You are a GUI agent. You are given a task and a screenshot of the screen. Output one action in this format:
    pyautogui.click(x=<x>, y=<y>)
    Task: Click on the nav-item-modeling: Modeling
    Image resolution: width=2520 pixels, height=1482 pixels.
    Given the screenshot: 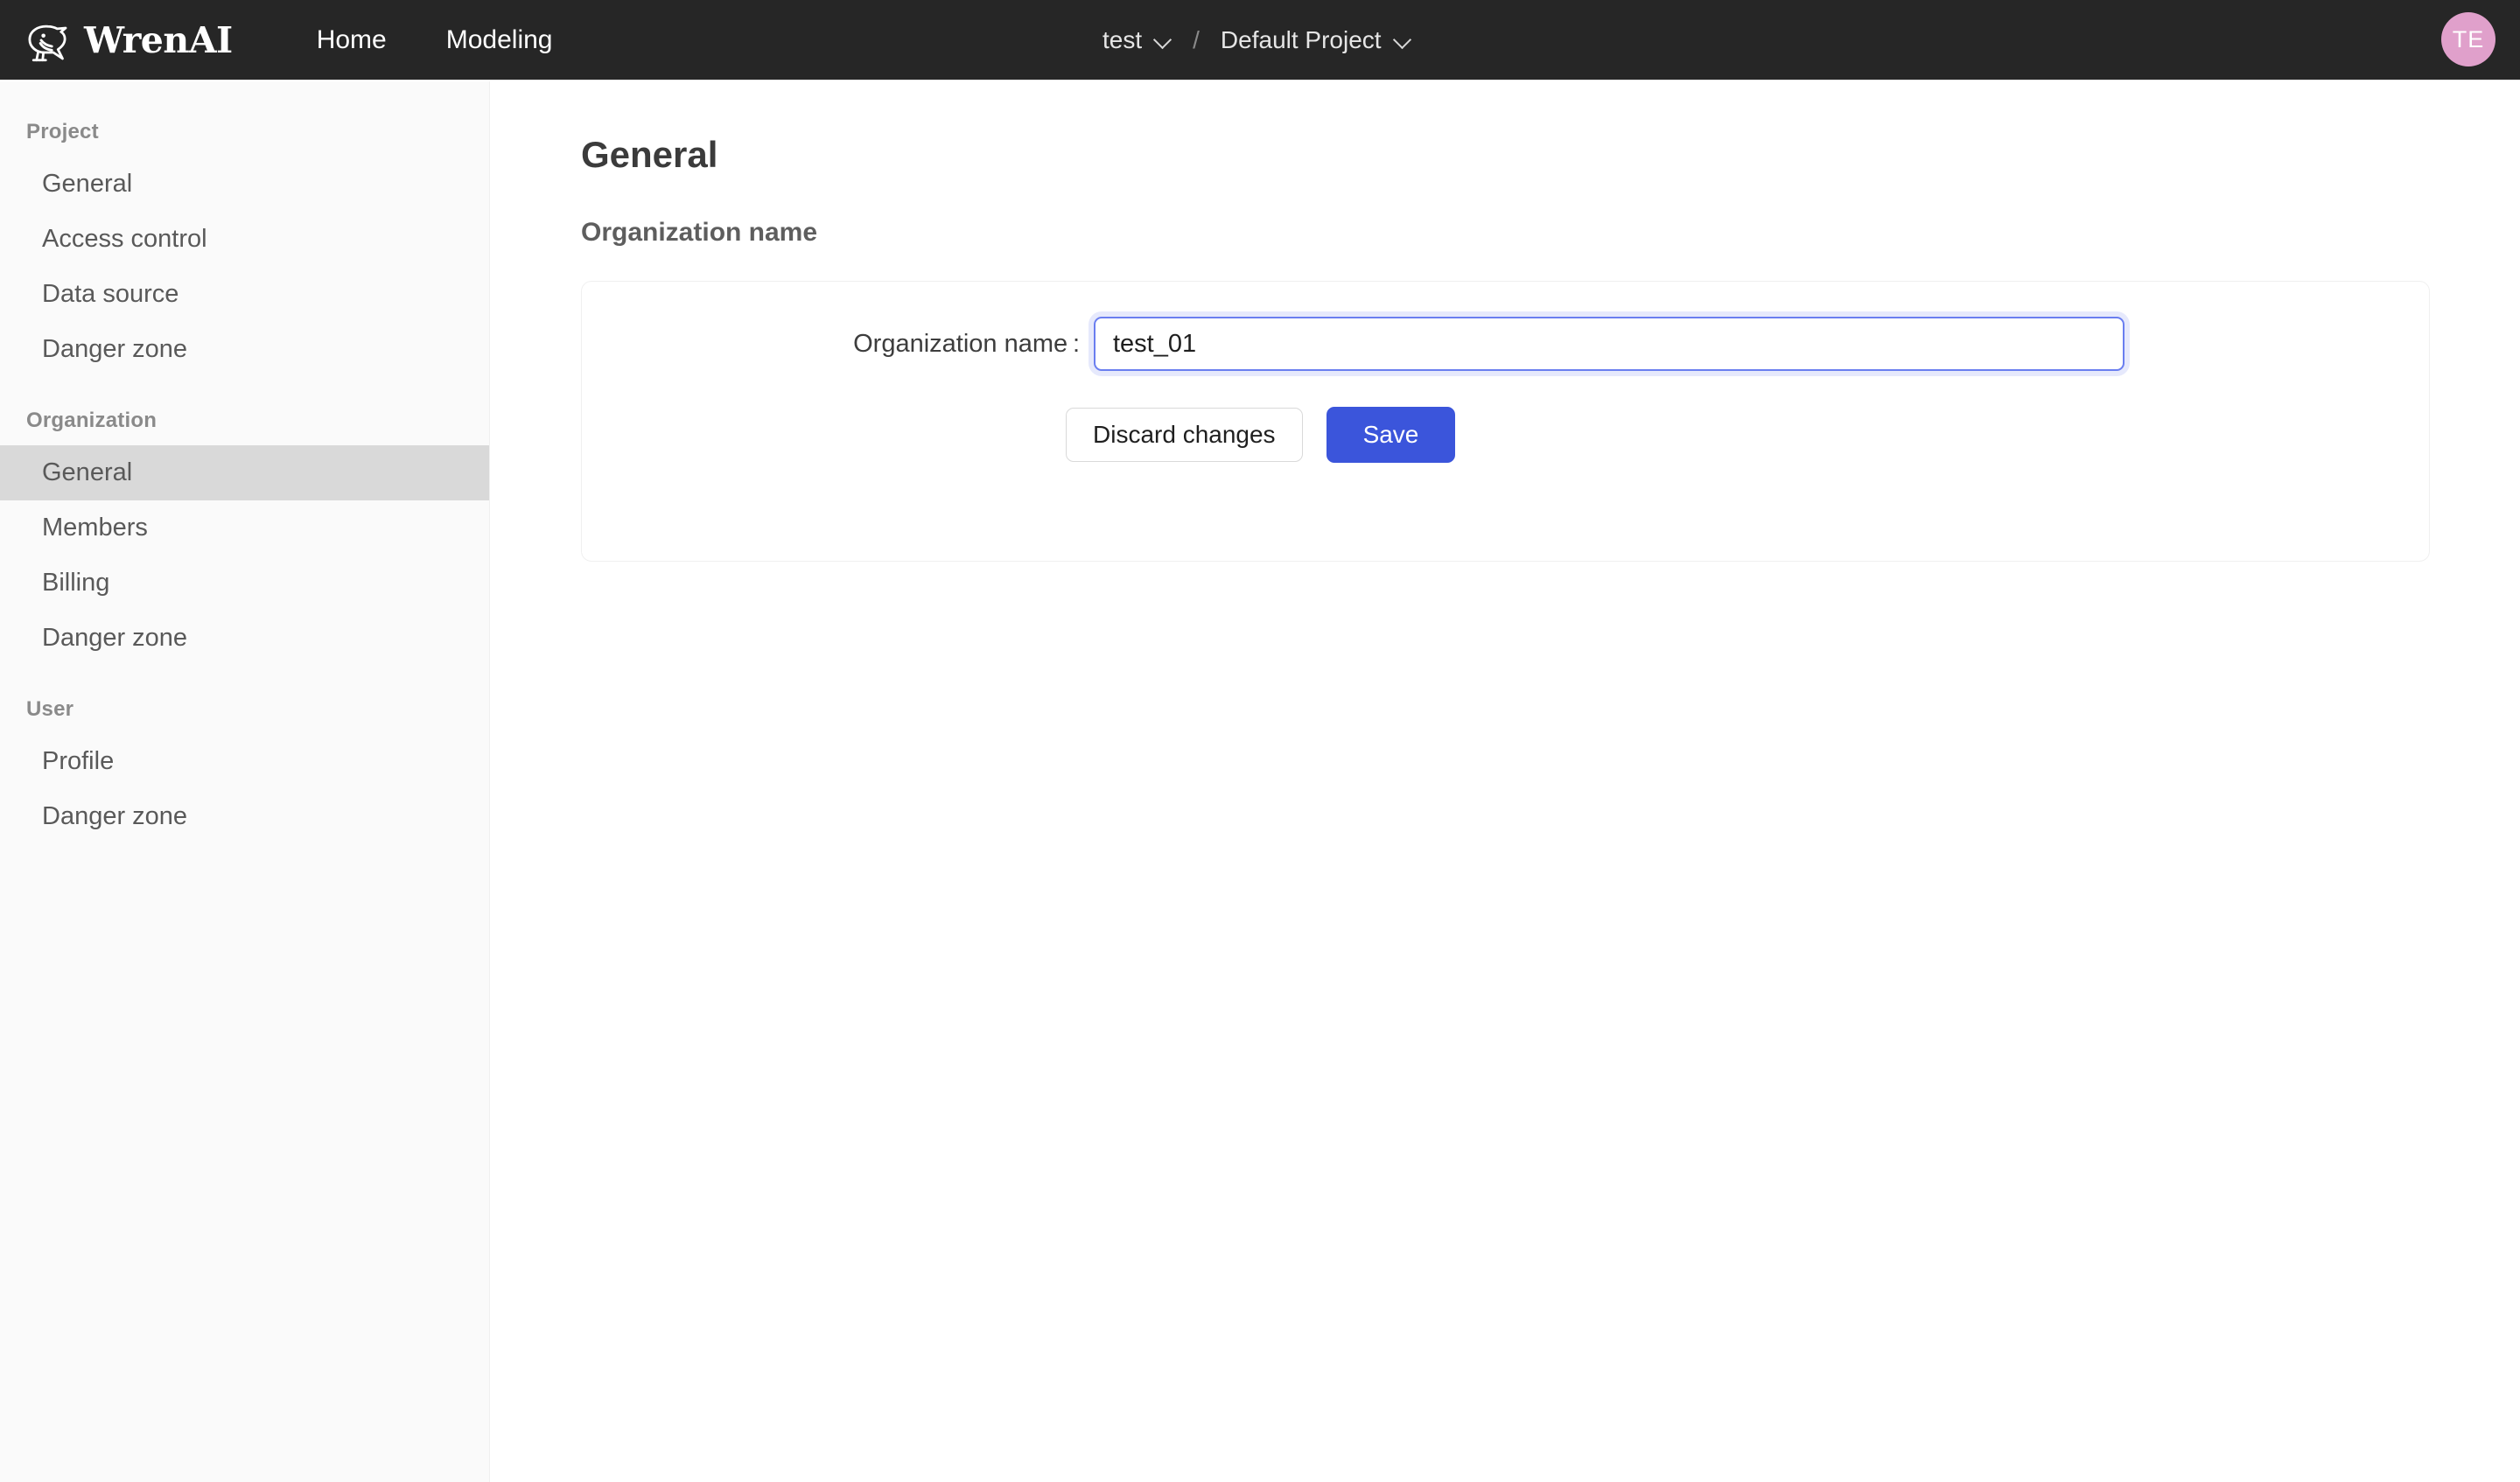 What is the action you would take?
    pyautogui.click(x=499, y=40)
    